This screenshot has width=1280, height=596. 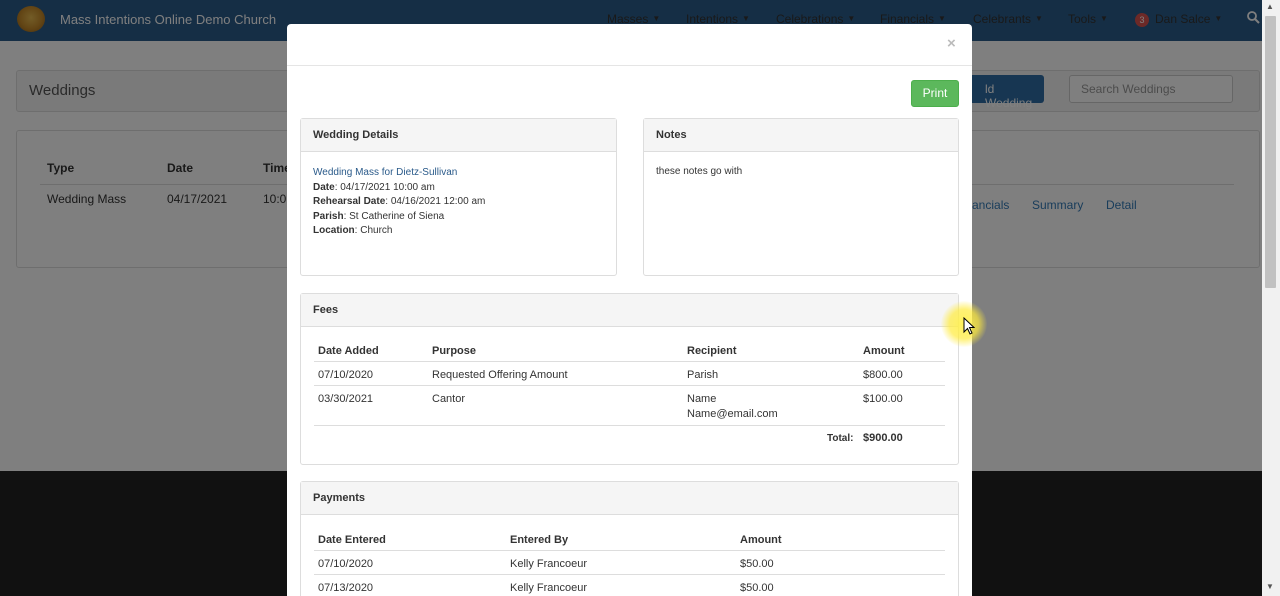 I want to click on fees-col-recipient: Recipient, so click(x=712, y=351).